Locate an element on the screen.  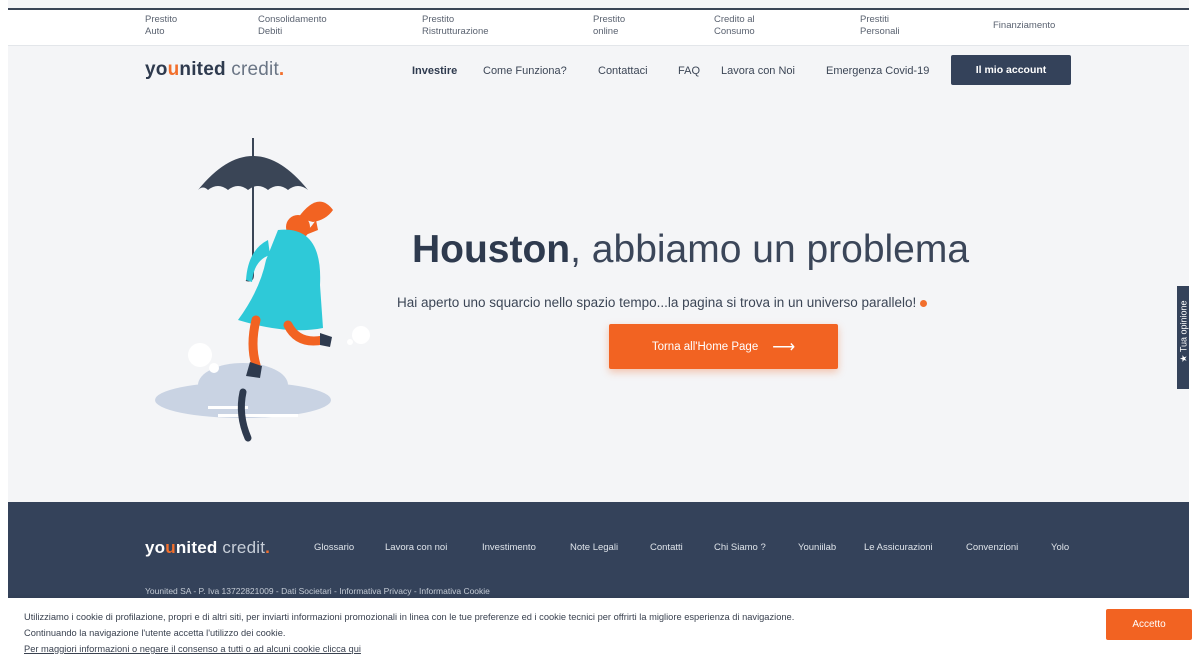
footer-link-glossario: Glossario is located at coordinates (334, 547).